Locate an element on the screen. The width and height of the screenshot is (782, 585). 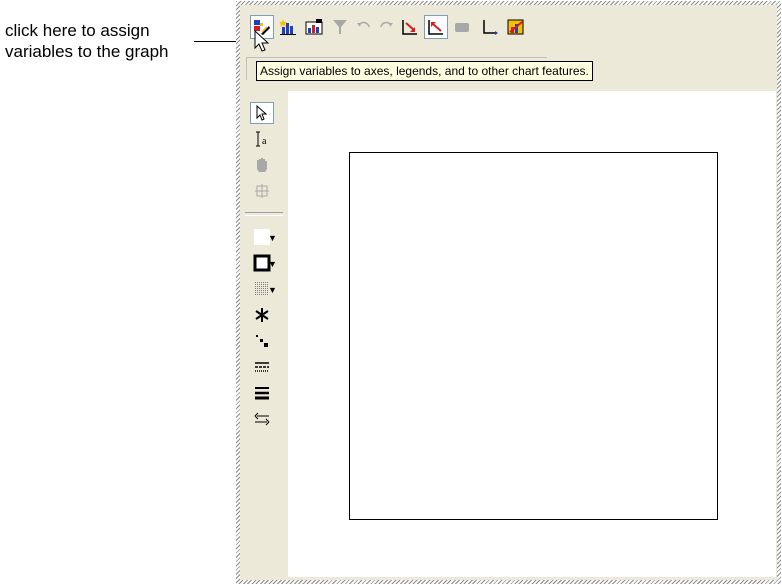
block-button is located at coordinates (462, 27).